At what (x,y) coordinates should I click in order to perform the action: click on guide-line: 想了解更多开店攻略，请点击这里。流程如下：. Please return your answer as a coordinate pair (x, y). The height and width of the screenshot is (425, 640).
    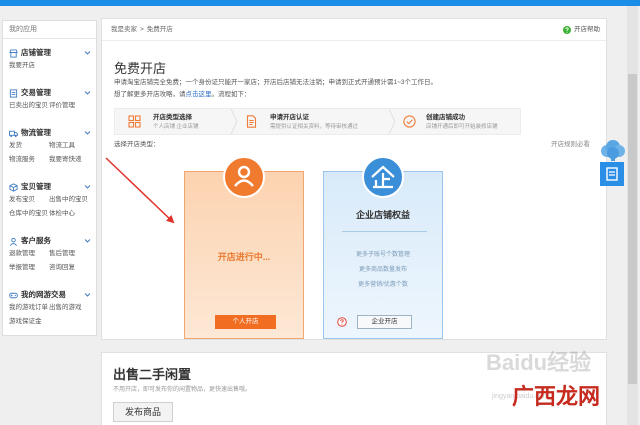
    Looking at the image, I should click on (182, 95).